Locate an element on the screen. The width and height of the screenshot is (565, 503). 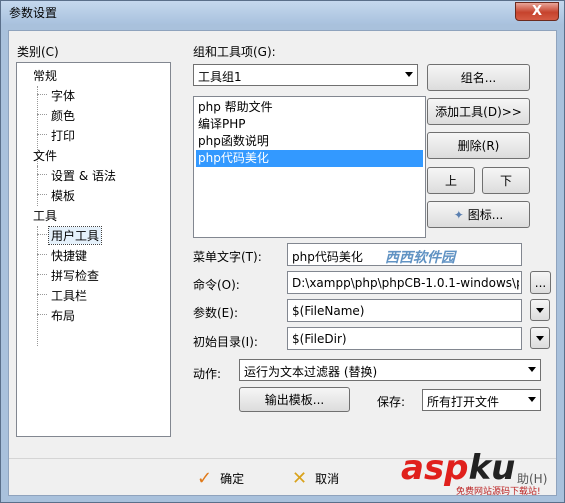
command-label: 命令(O): is located at coordinates (216, 285).